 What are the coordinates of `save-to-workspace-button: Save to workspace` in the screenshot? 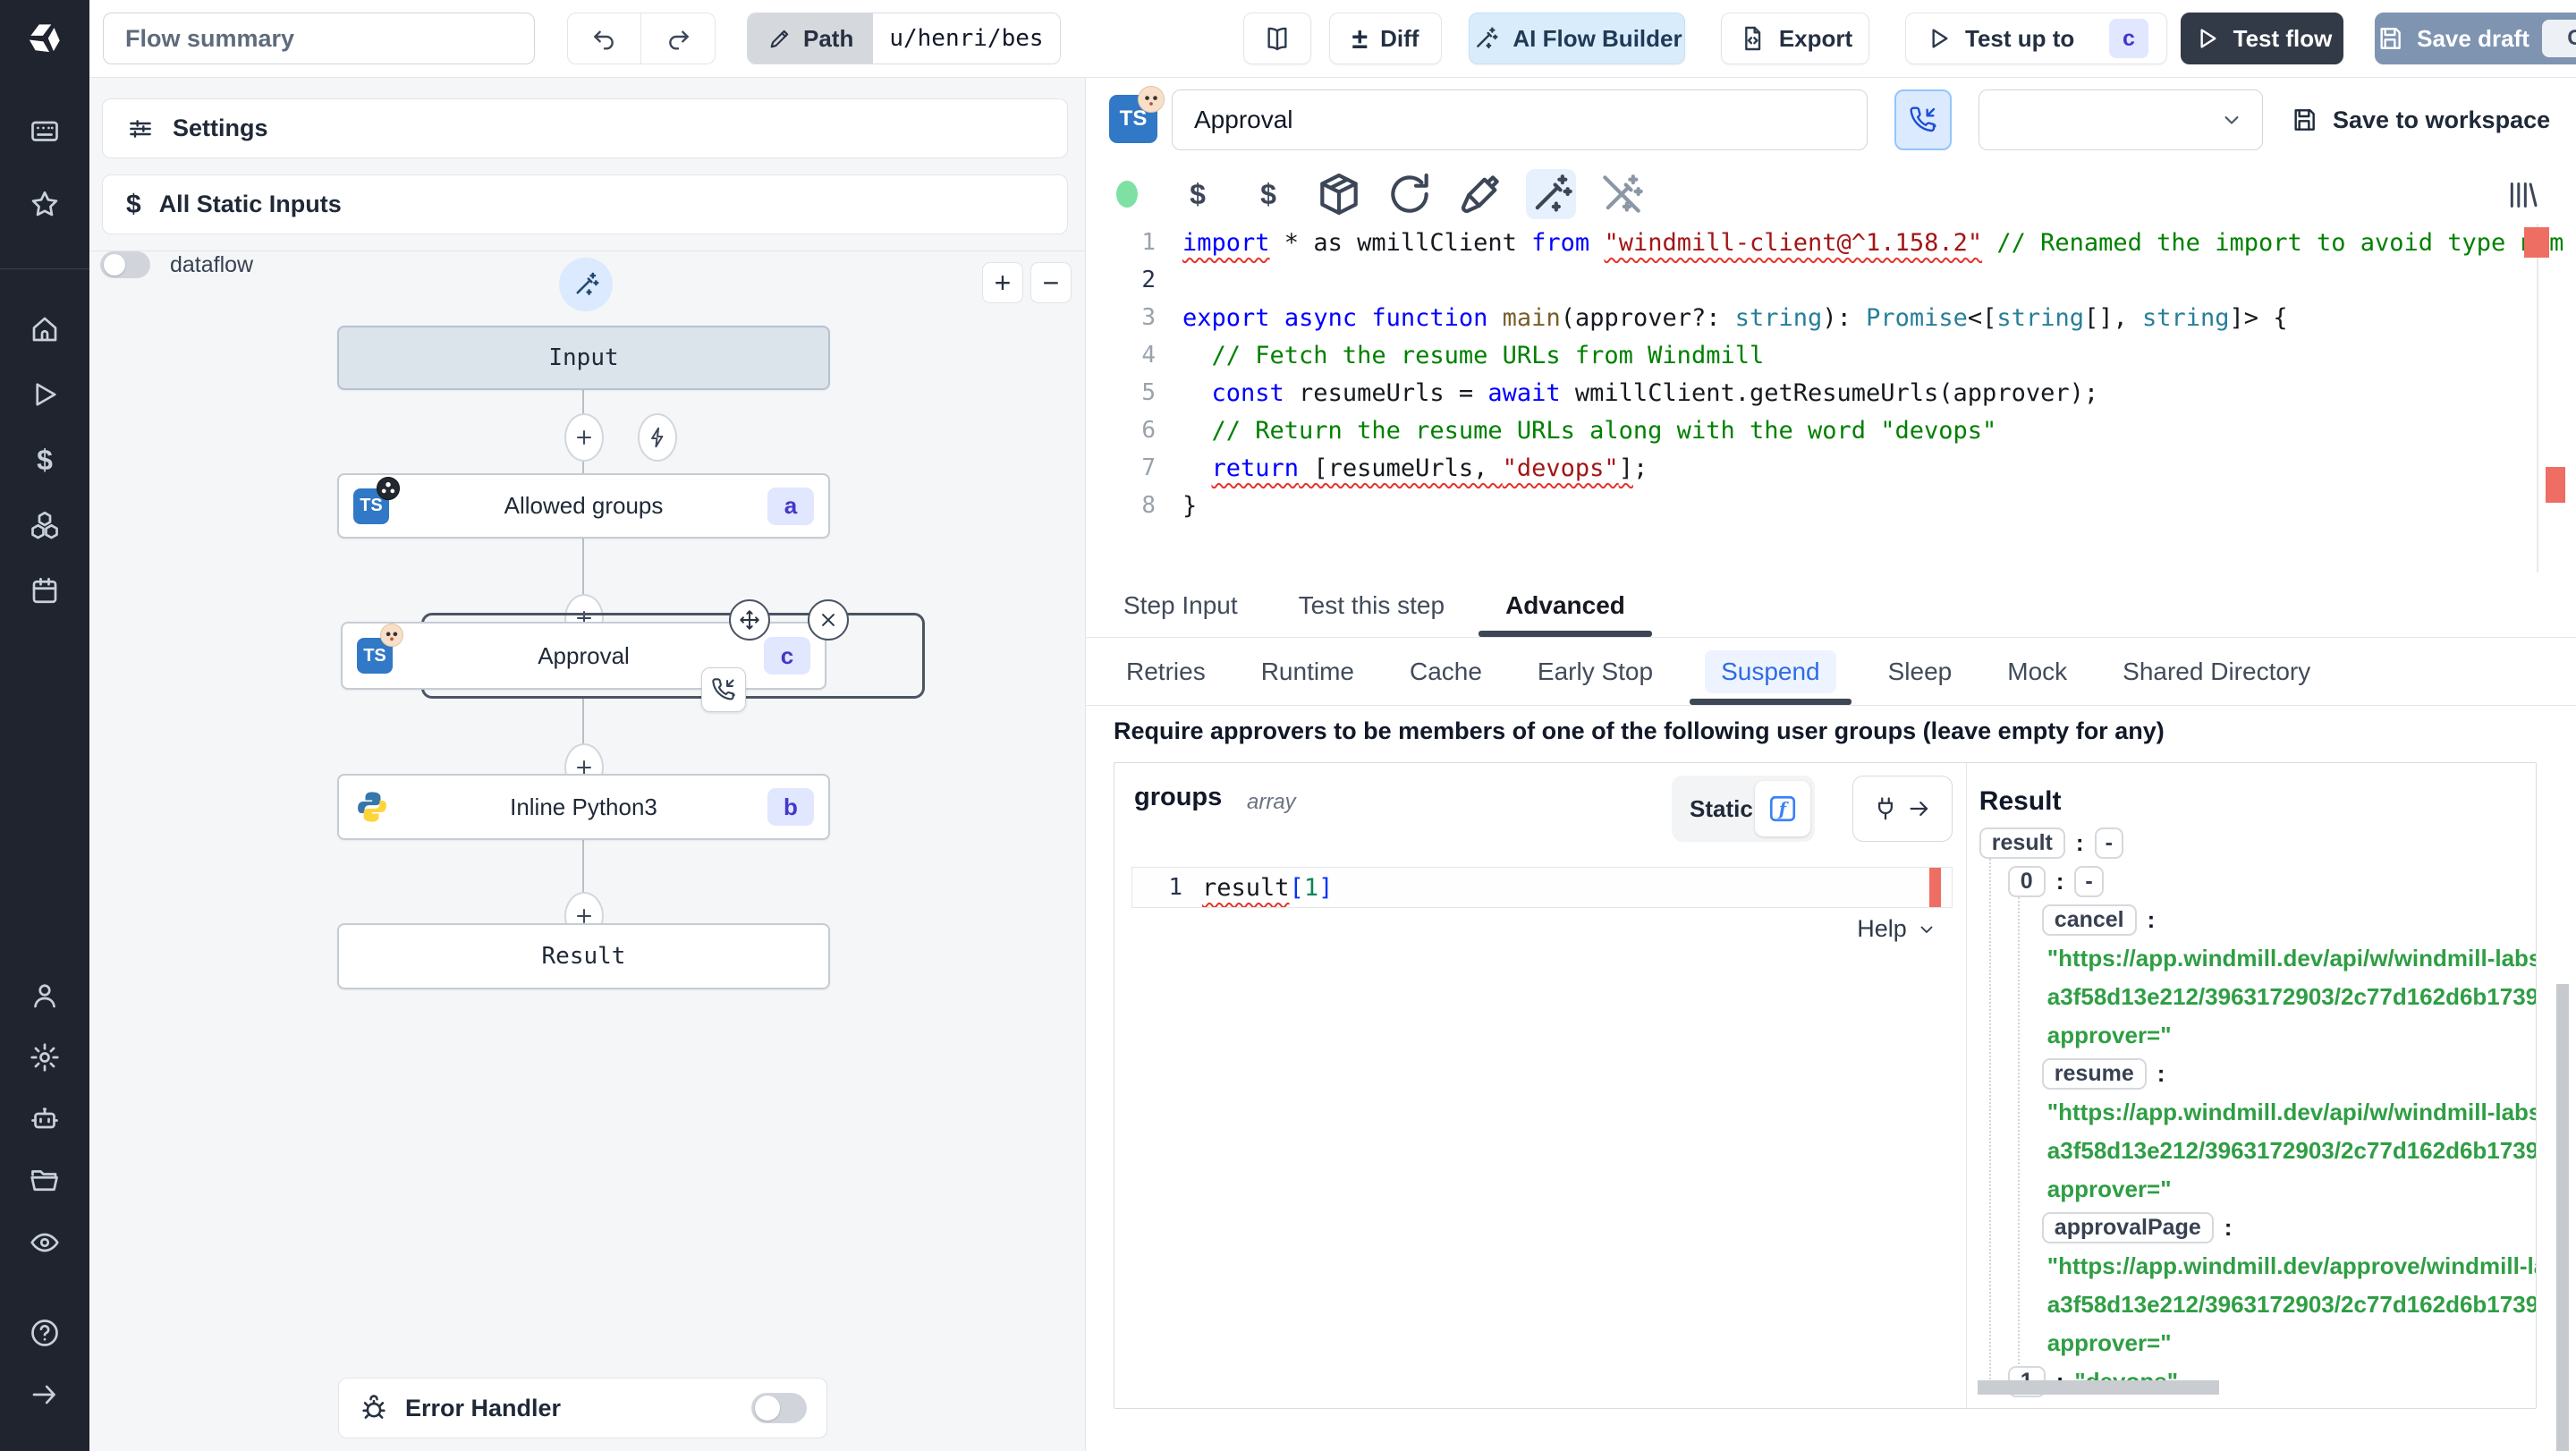 It's located at (2420, 120).